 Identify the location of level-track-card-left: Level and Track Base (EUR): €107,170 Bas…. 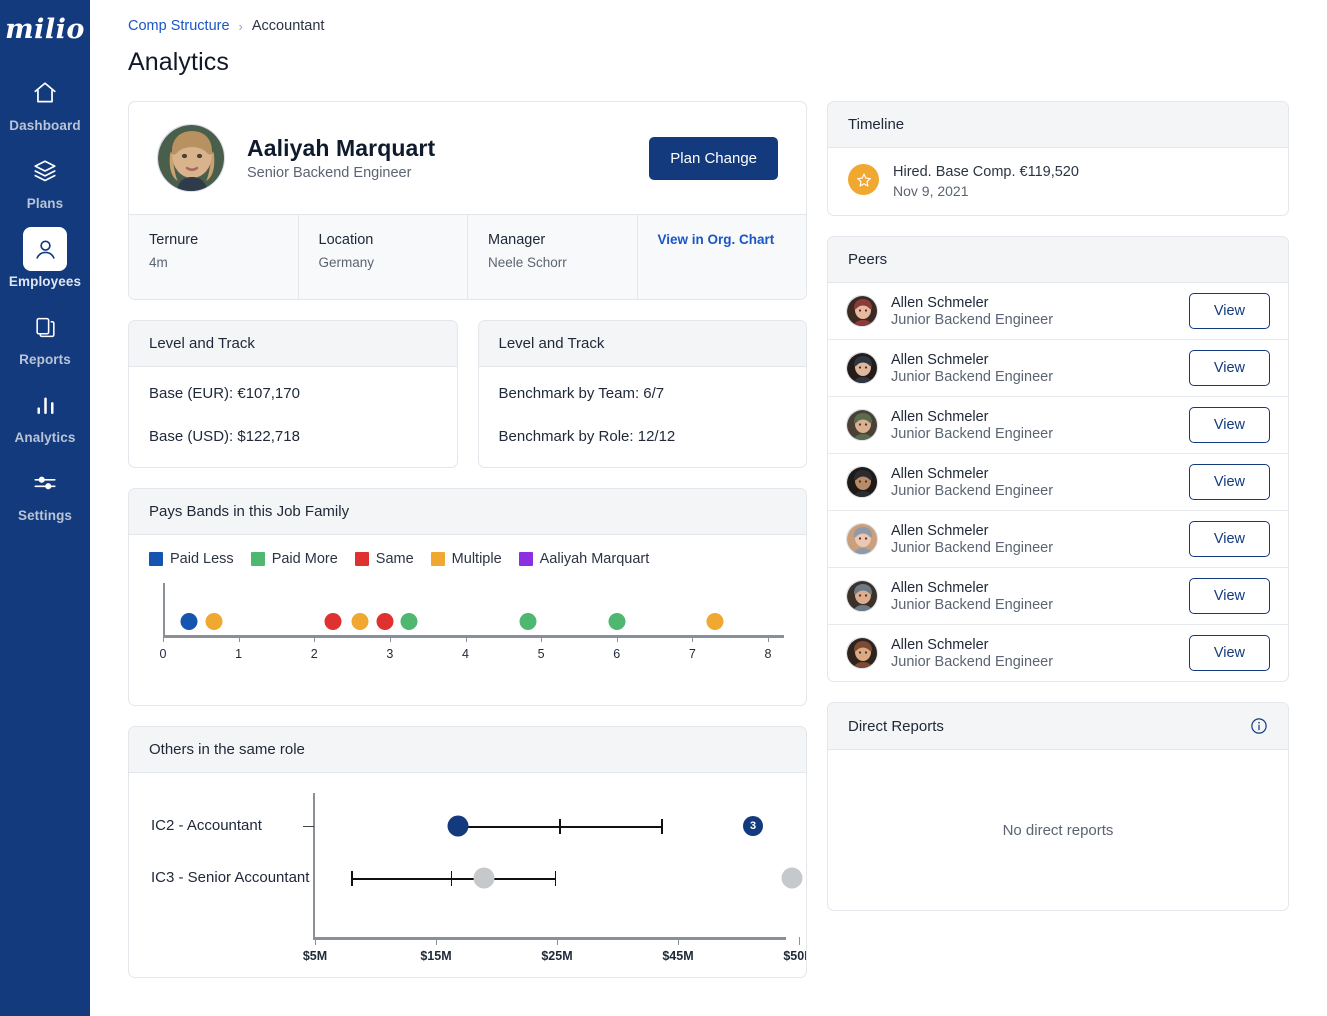
(293, 394).